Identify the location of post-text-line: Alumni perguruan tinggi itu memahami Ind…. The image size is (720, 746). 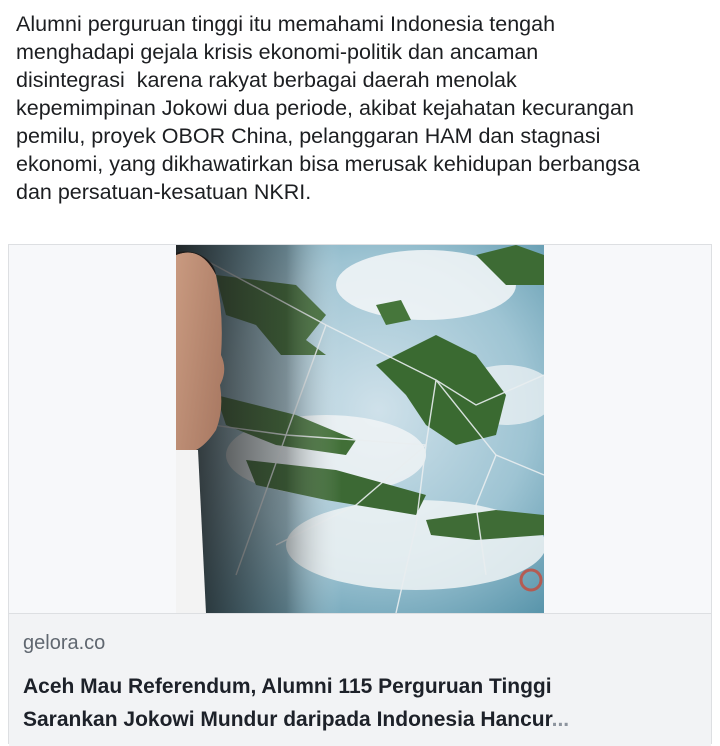
(286, 24).